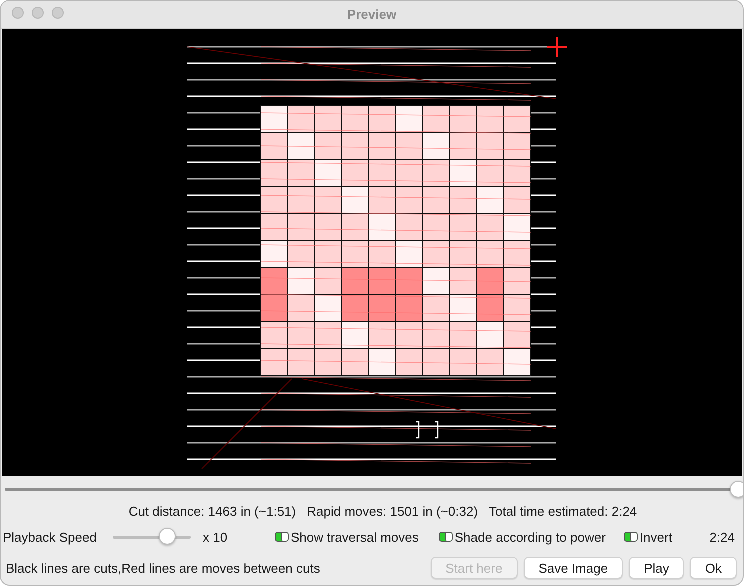 The height and width of the screenshot is (586, 744). What do you see at coordinates (522, 537) in the screenshot?
I see `option-checkbox: Shade according to power` at bounding box center [522, 537].